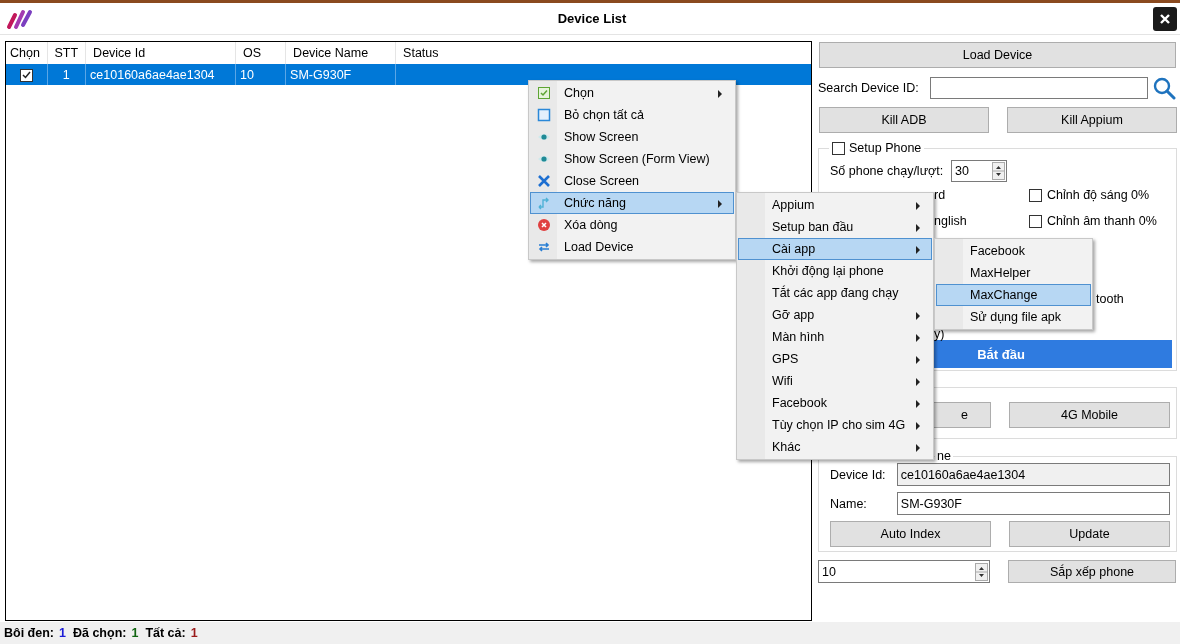 This screenshot has height=644, width=1180. I want to click on setup-label: Setup Phone, so click(885, 148).